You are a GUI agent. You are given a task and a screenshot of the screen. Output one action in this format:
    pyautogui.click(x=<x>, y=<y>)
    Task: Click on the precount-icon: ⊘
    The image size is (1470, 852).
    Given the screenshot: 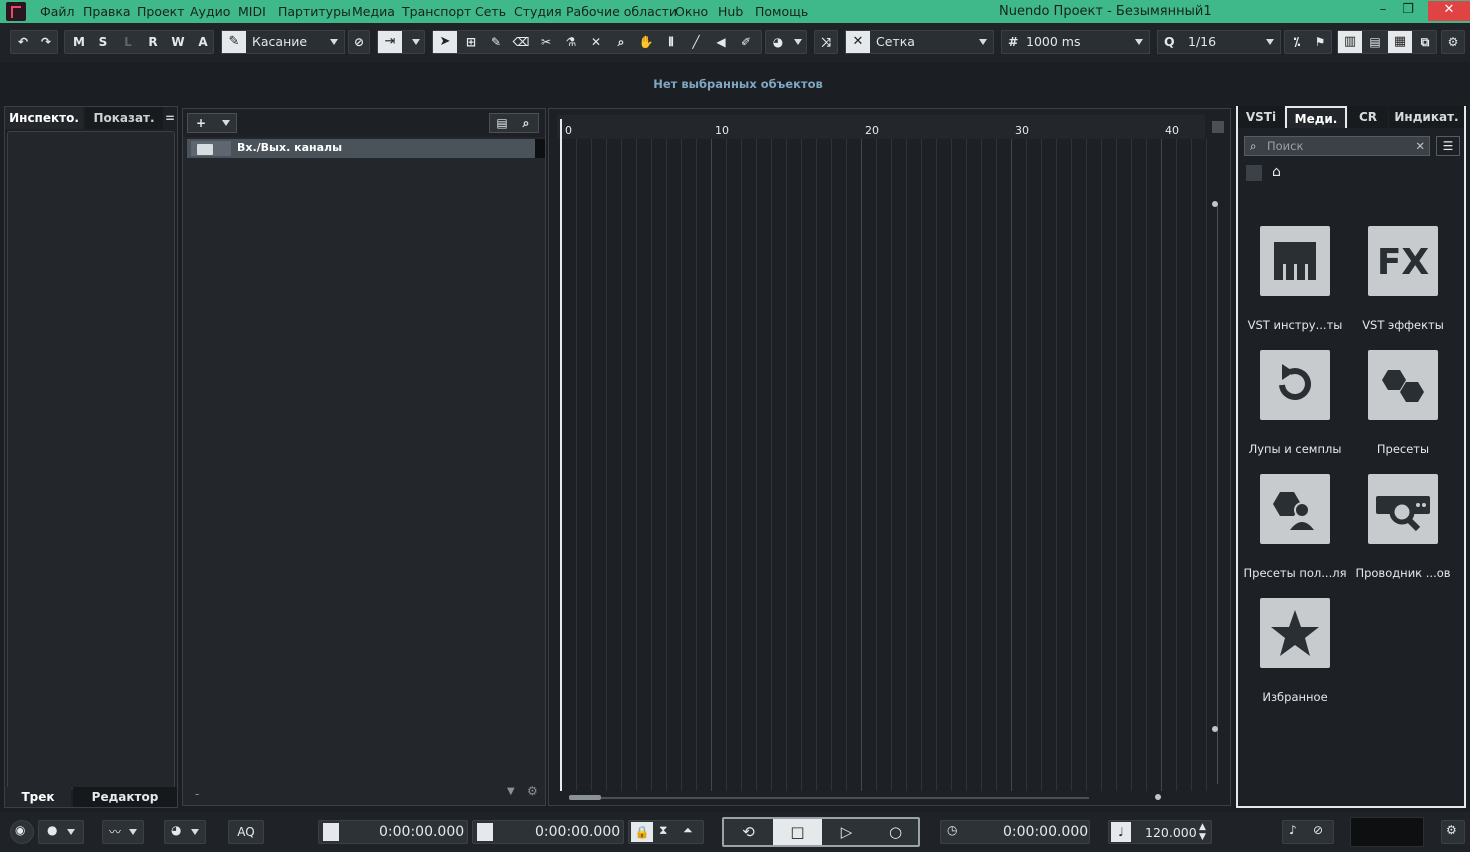 What is the action you would take?
    pyautogui.click(x=1318, y=830)
    